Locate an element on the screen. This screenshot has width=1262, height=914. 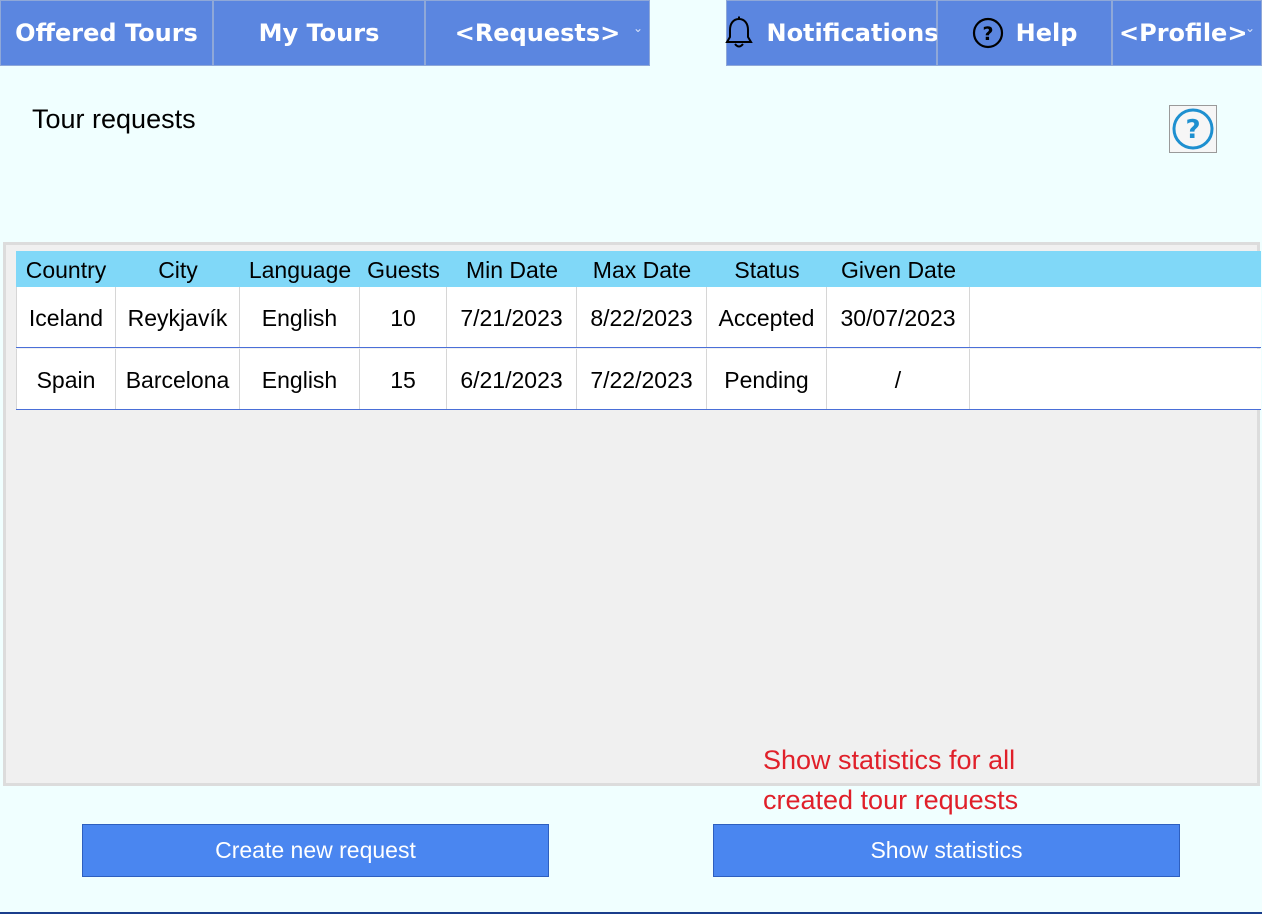
column-header-city: City is located at coordinates (178, 269).